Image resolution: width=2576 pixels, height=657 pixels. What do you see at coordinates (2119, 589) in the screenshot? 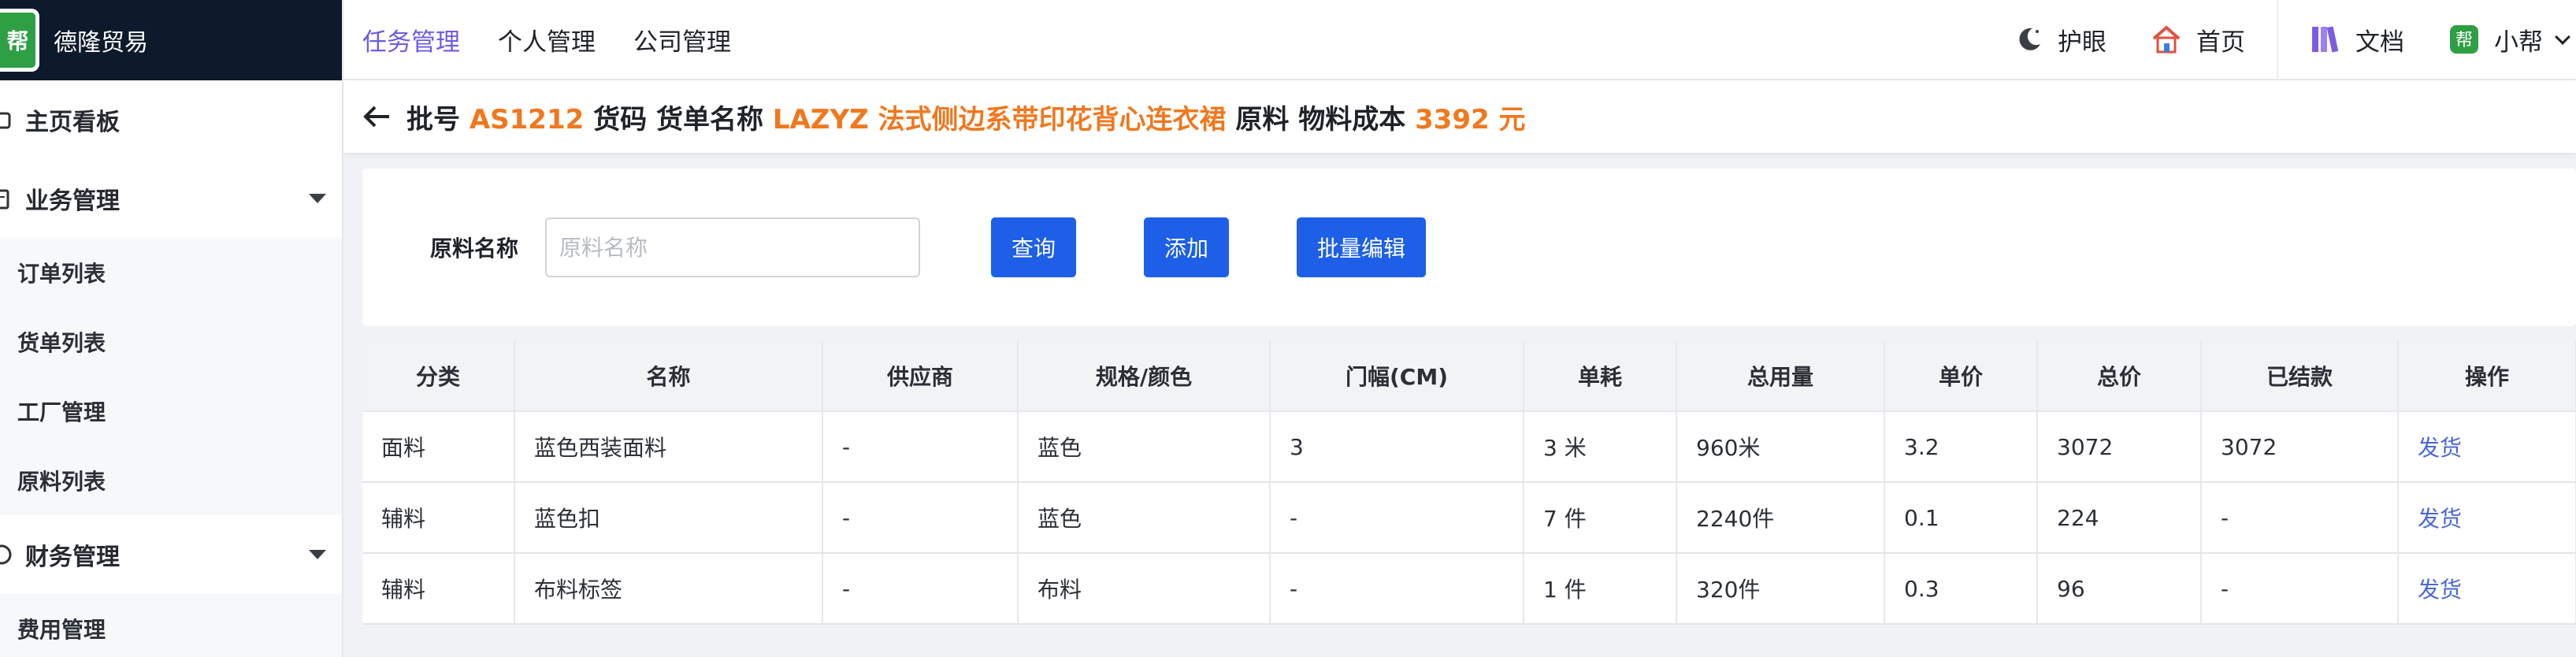
I see `cell-total-price: 96` at bounding box center [2119, 589].